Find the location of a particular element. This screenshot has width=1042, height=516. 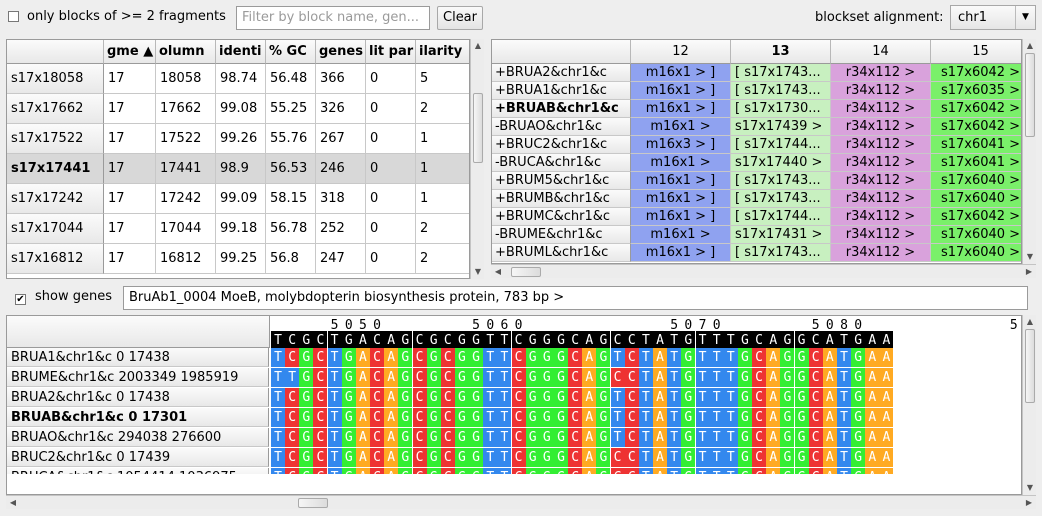

fragment-cell: s17x17431 > is located at coordinates (781, 235).